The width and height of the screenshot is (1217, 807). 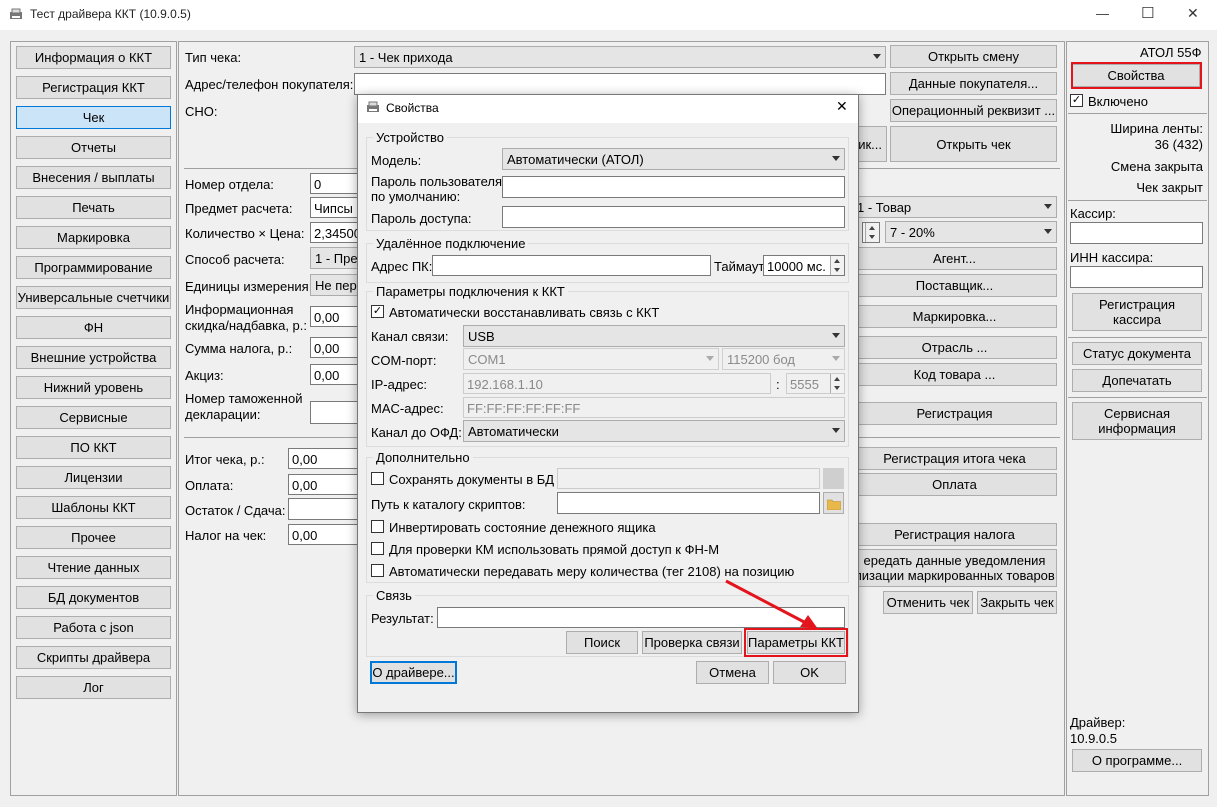 What do you see at coordinates (93, 387) in the screenshot?
I see `nav-item: Нижний уровень` at bounding box center [93, 387].